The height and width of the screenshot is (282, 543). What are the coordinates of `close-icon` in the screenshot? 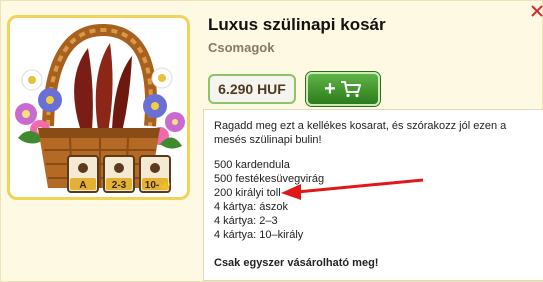 It's located at (537, 11).